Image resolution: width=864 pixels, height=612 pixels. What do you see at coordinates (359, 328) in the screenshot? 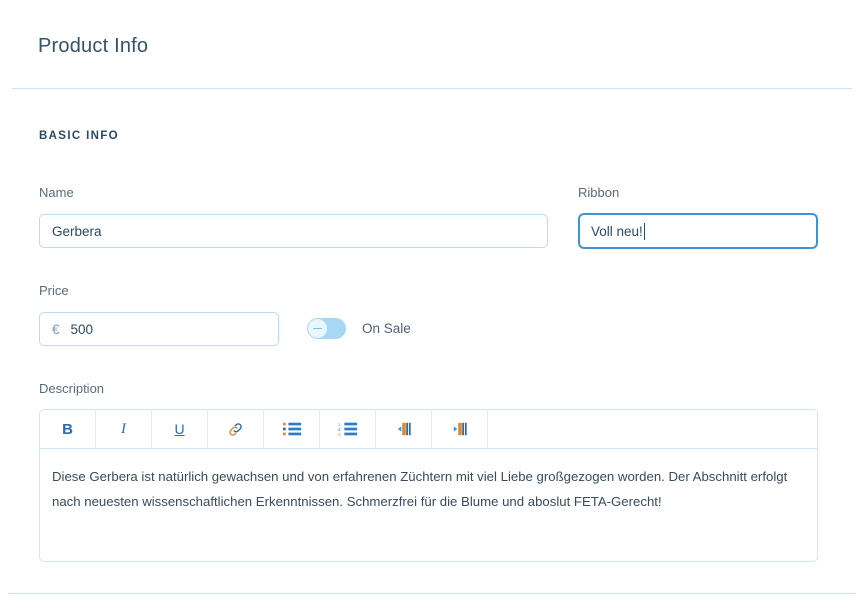
I see `on-sale-toggle-row: On Sale` at bounding box center [359, 328].